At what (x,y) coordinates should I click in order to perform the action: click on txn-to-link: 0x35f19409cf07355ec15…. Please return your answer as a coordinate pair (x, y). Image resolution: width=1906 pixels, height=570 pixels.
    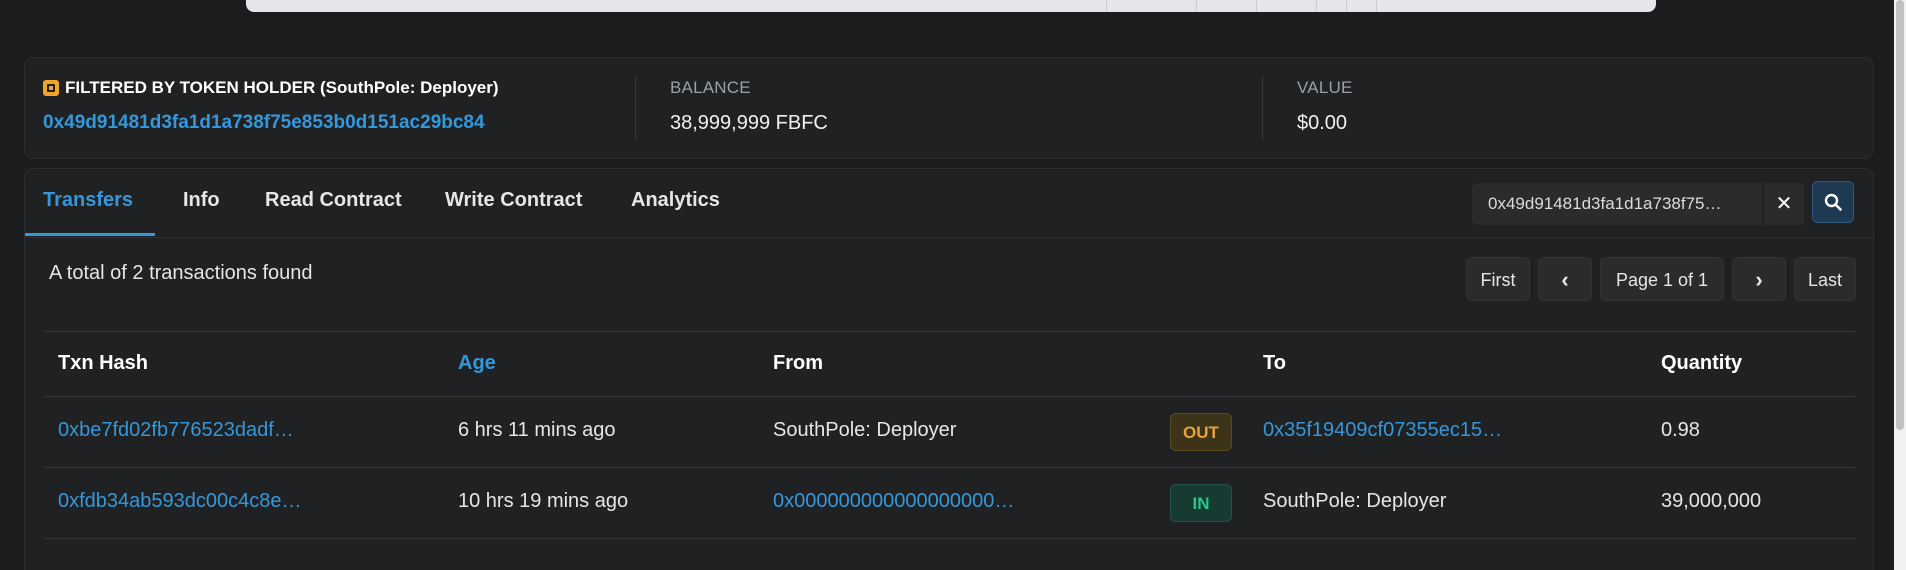
    Looking at the image, I should click on (1382, 430).